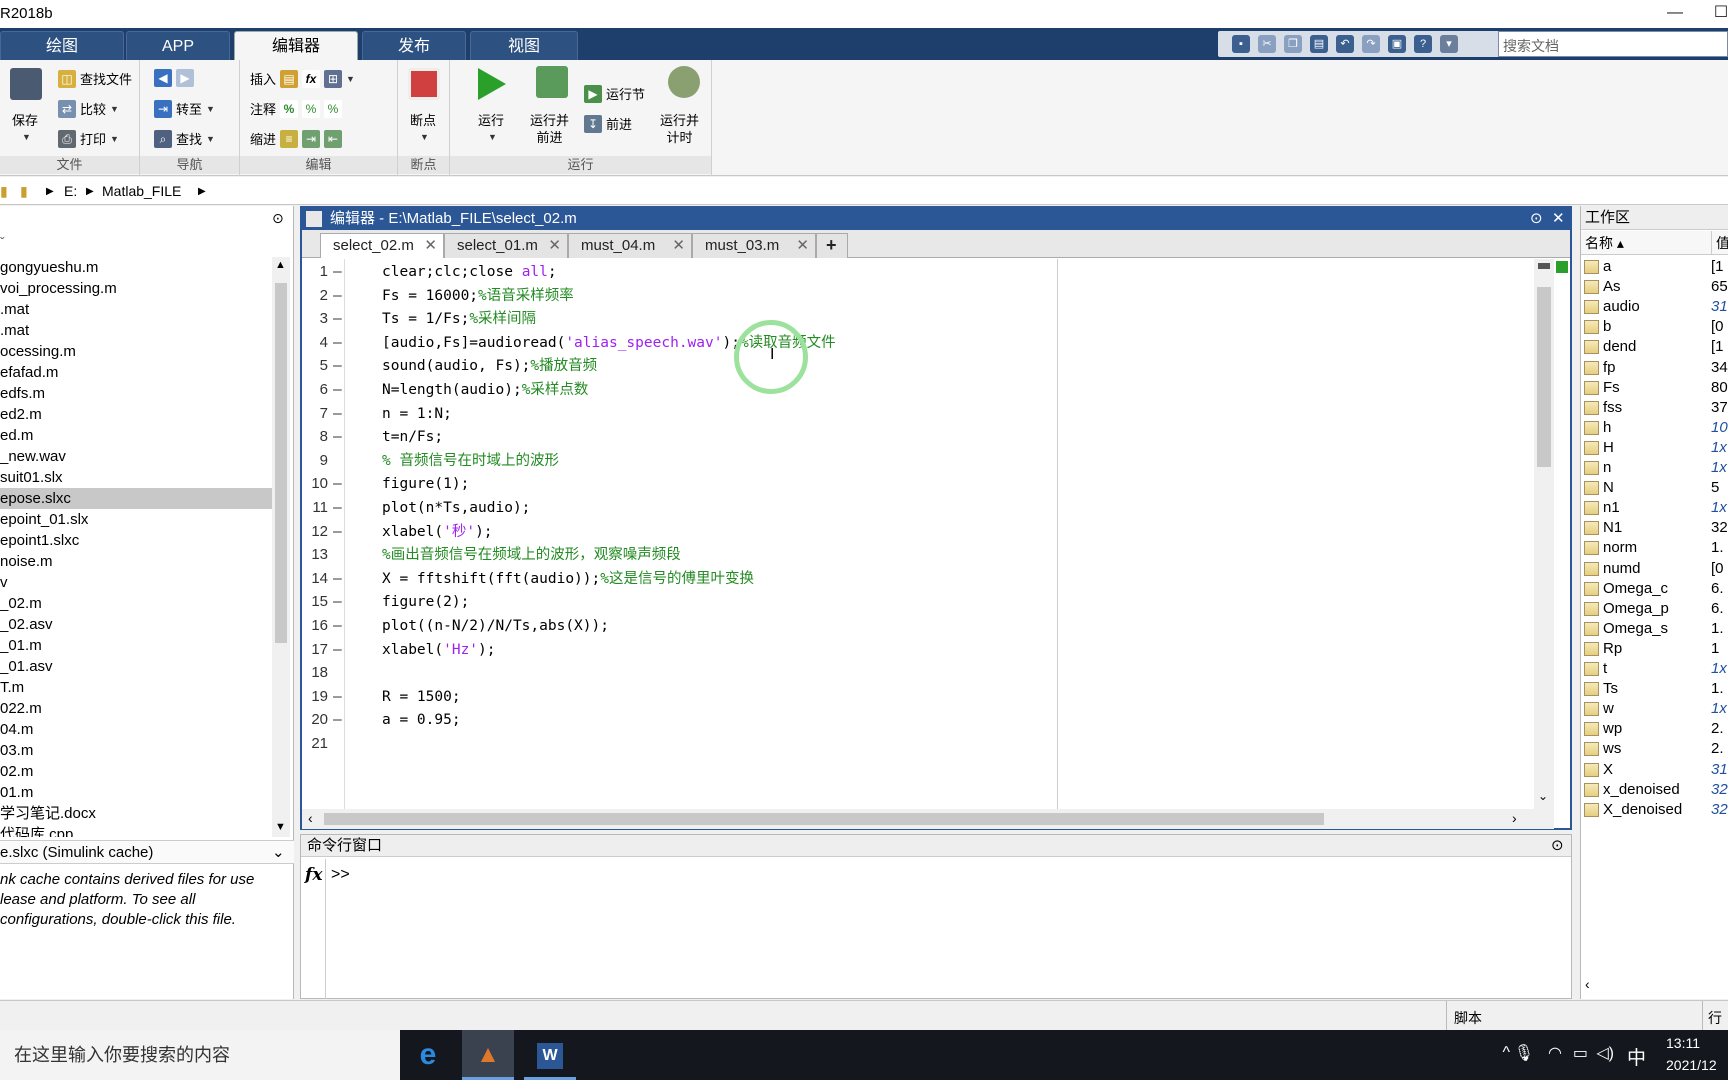 The image size is (1728, 1080). Describe the element at coordinates (136, 624) in the screenshot. I see `file-list-item: _02.asv` at that location.